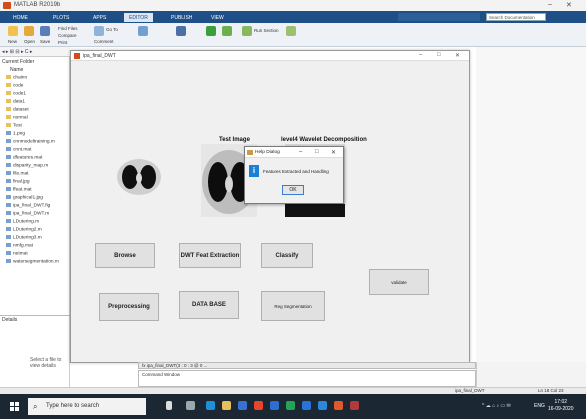 Image resolution: width=586 pixels, height=419 pixels. Describe the element at coordinates (333, 152) in the screenshot. I see `help-close-button: ✕` at that location.